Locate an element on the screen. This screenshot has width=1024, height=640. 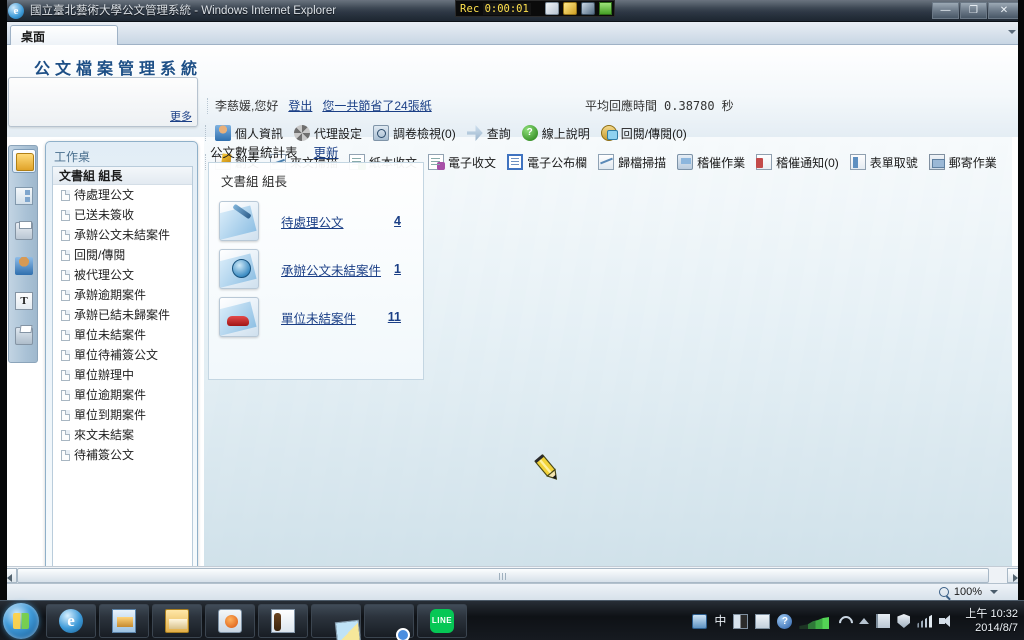
scrollbar-thumb is located at coordinates (503, 575).